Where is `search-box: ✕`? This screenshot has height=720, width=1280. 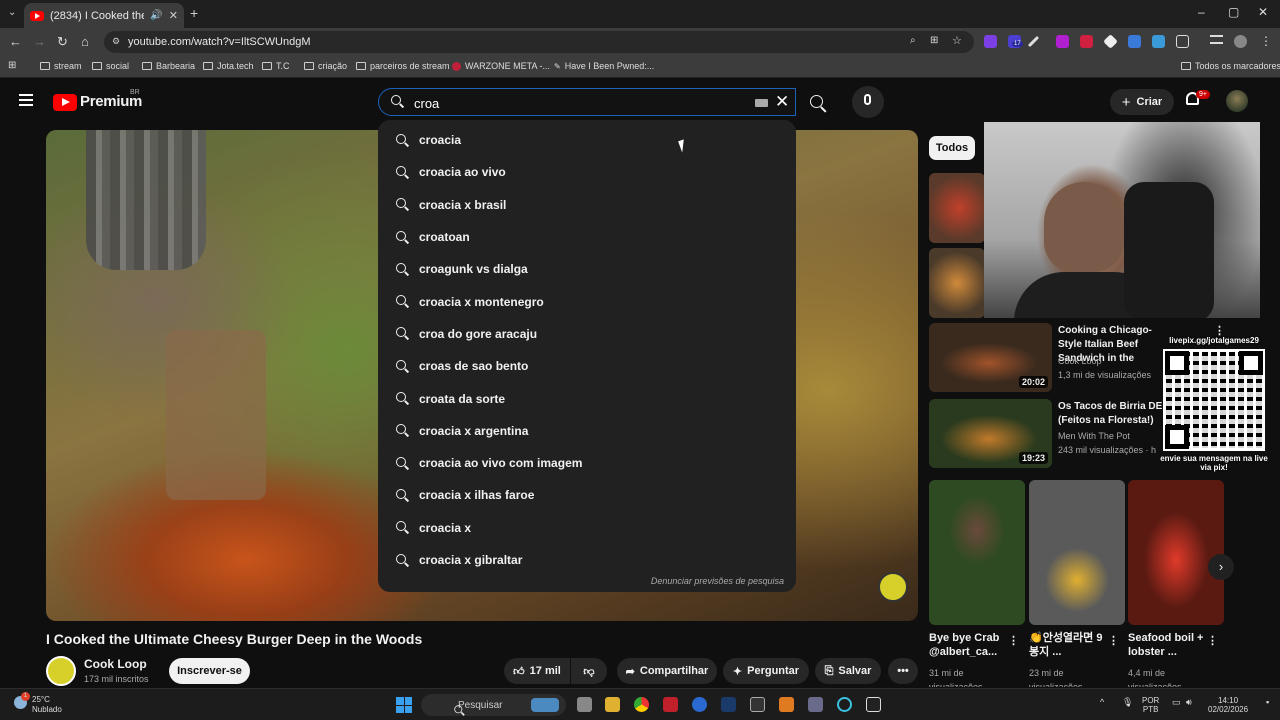
search-box: ✕ is located at coordinates (587, 102).